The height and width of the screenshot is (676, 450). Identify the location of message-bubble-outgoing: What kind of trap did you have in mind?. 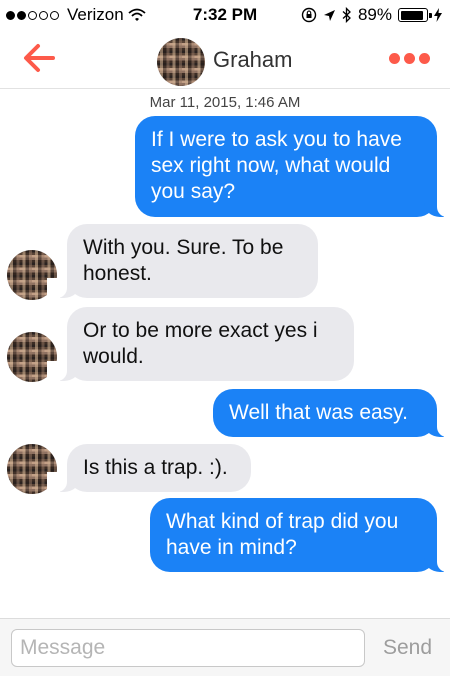
(300, 535).